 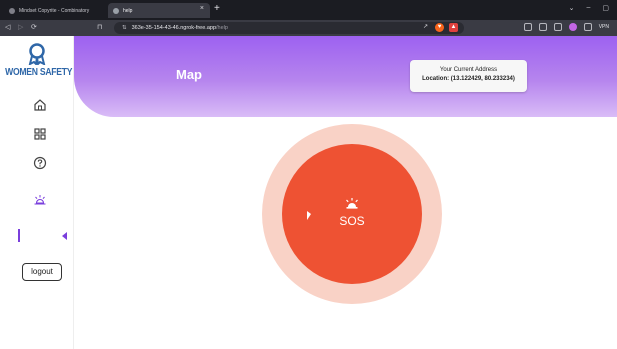 I want to click on maximize-icon: ▢, so click(x=605, y=8).